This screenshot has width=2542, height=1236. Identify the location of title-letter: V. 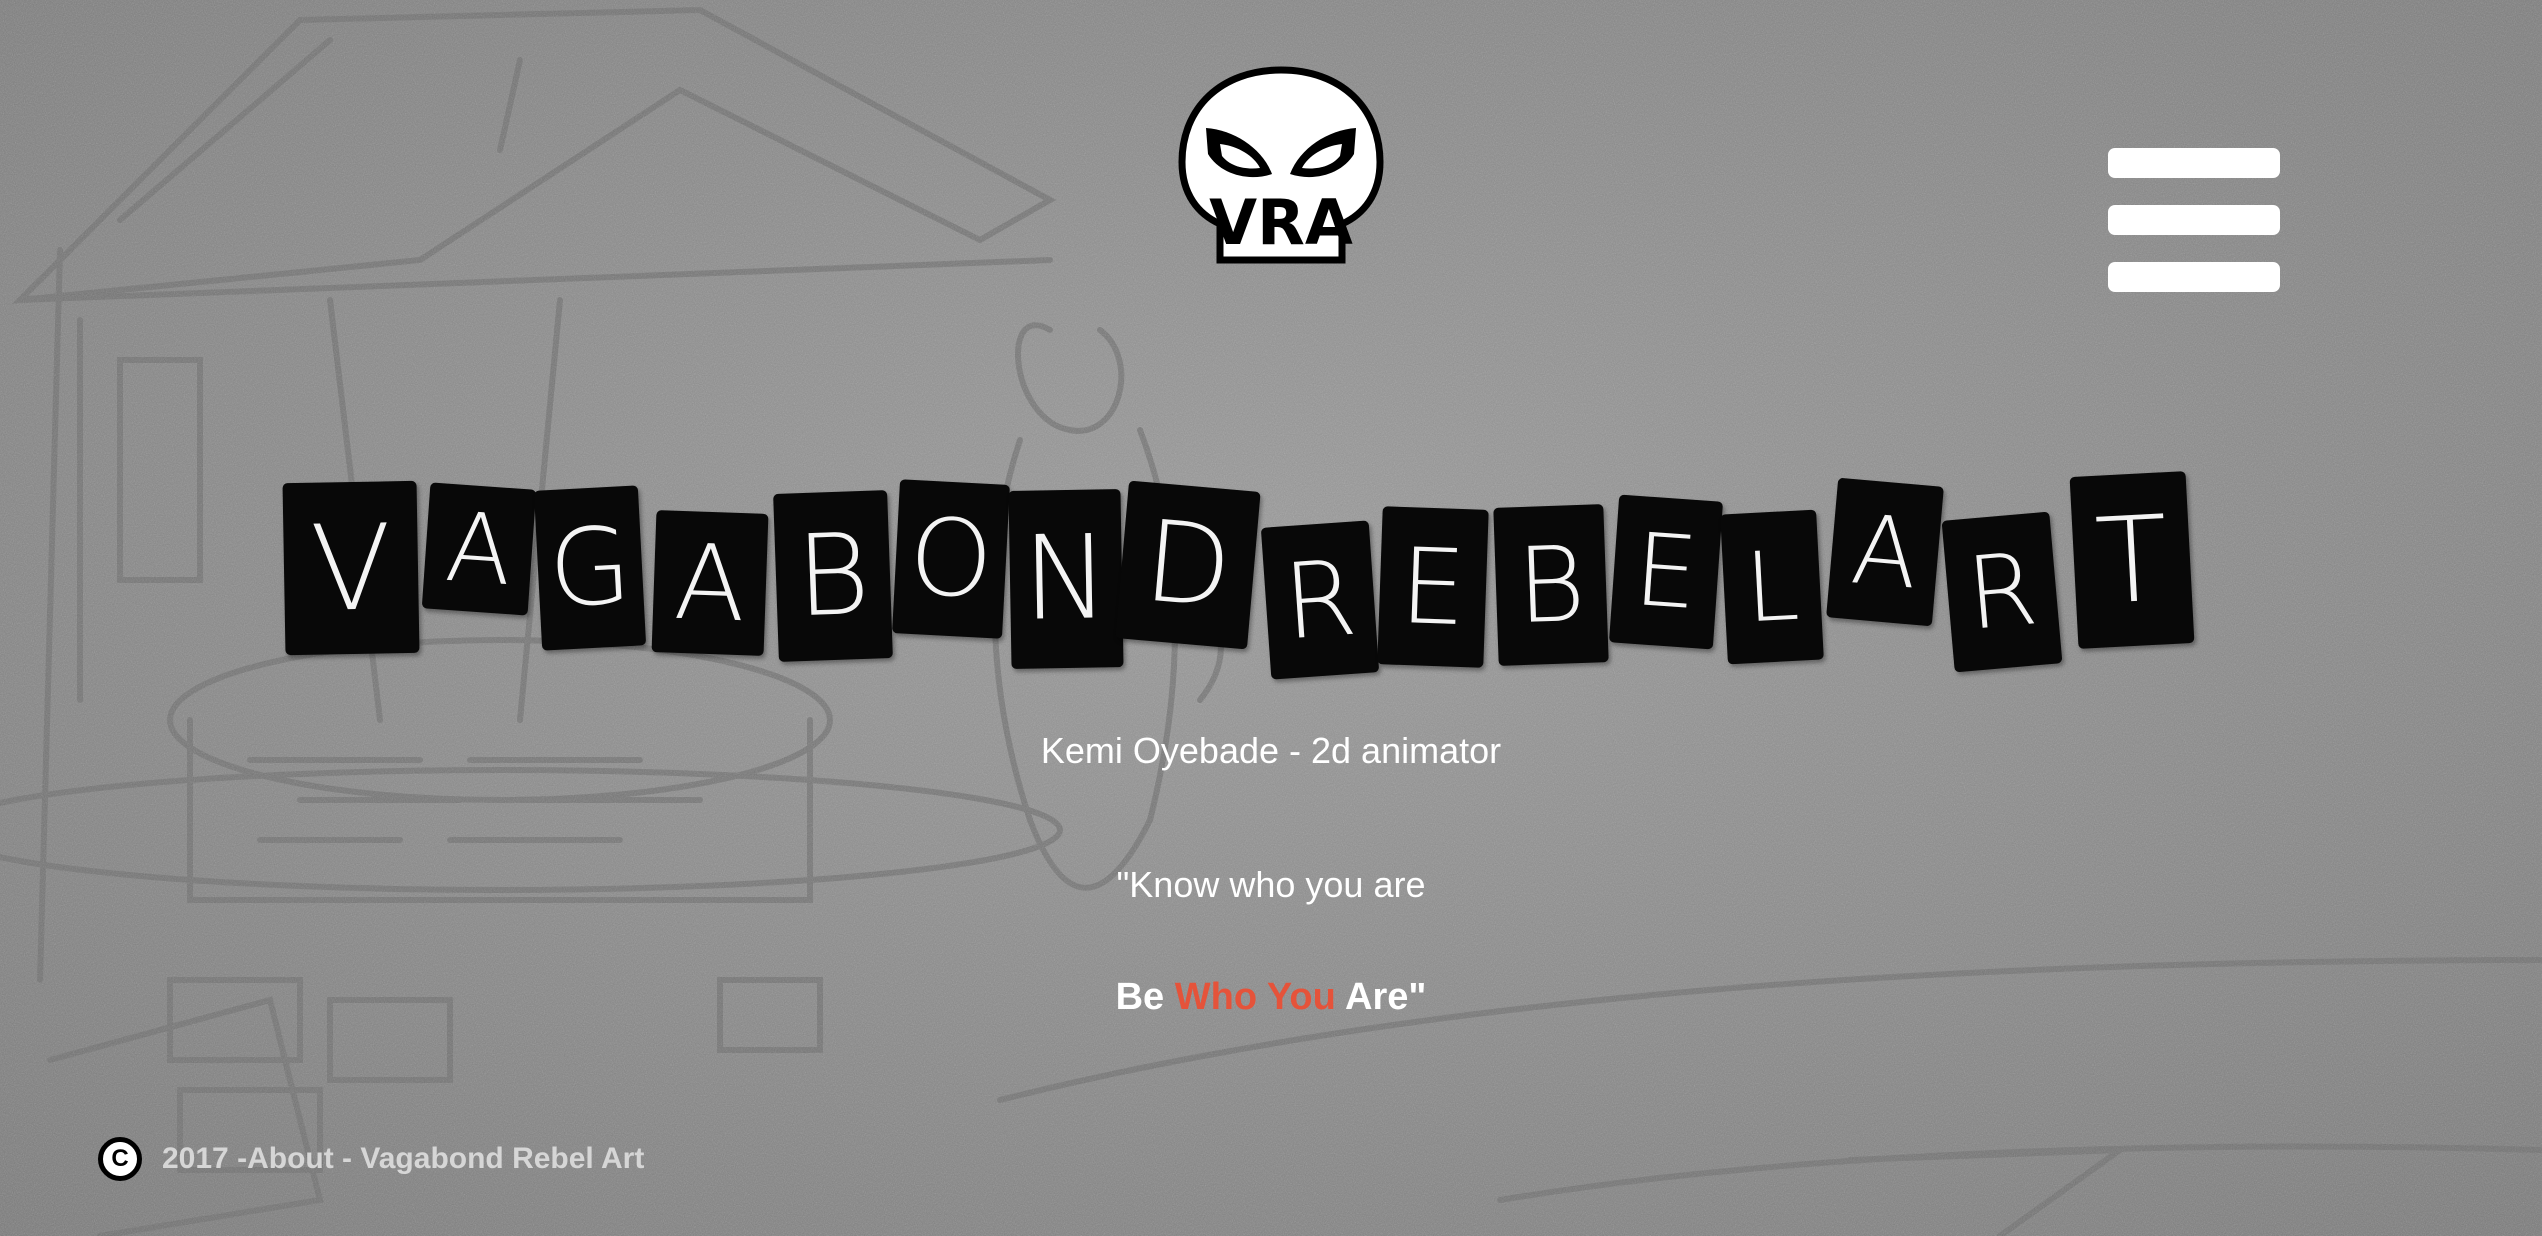
(351, 568).